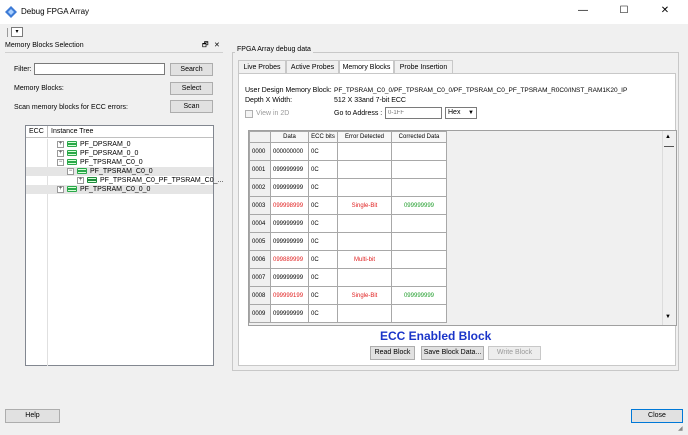  I want to click on table-row: 0002 099999999 0C, so click(348, 187).